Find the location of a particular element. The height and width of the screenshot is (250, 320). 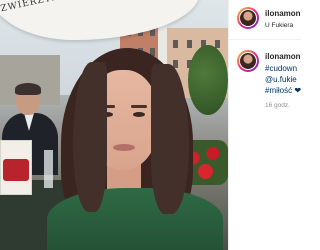

caption-mention: @u.fukie is located at coordinates (283, 79).